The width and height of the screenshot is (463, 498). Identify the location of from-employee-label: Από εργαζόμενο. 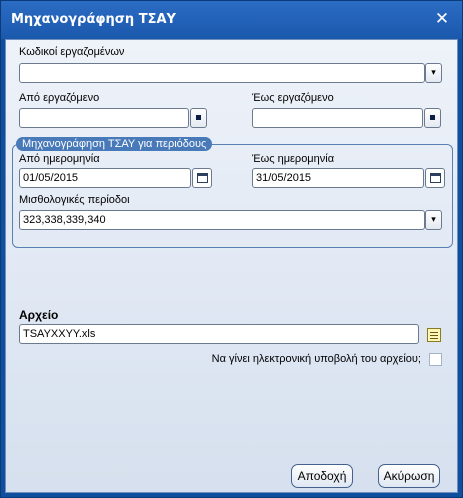
(59, 98).